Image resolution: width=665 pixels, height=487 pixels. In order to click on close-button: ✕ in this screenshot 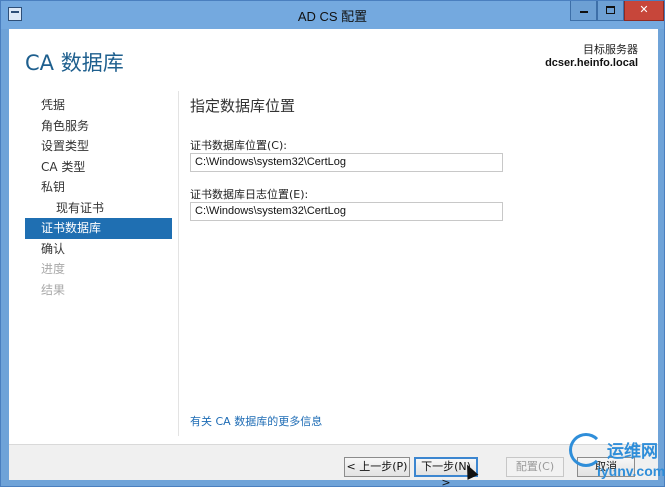, I will do `click(644, 11)`.